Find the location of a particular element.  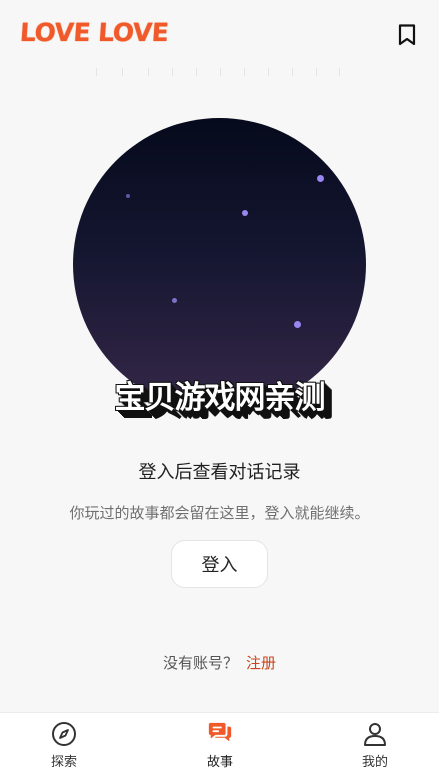

bottom-nav: 探索 故事 我的 is located at coordinates (219, 746).